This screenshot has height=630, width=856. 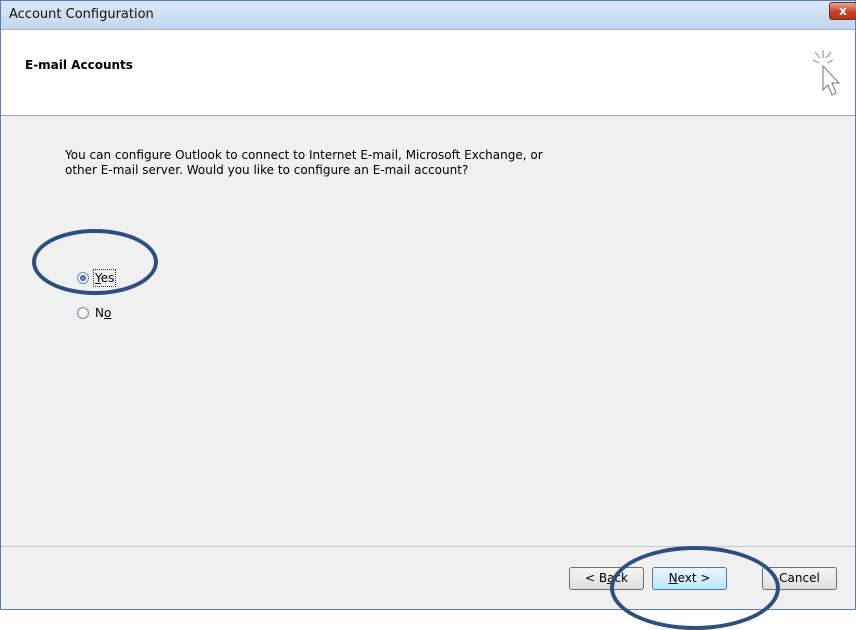 I want to click on close-button: x, so click(x=842, y=11).